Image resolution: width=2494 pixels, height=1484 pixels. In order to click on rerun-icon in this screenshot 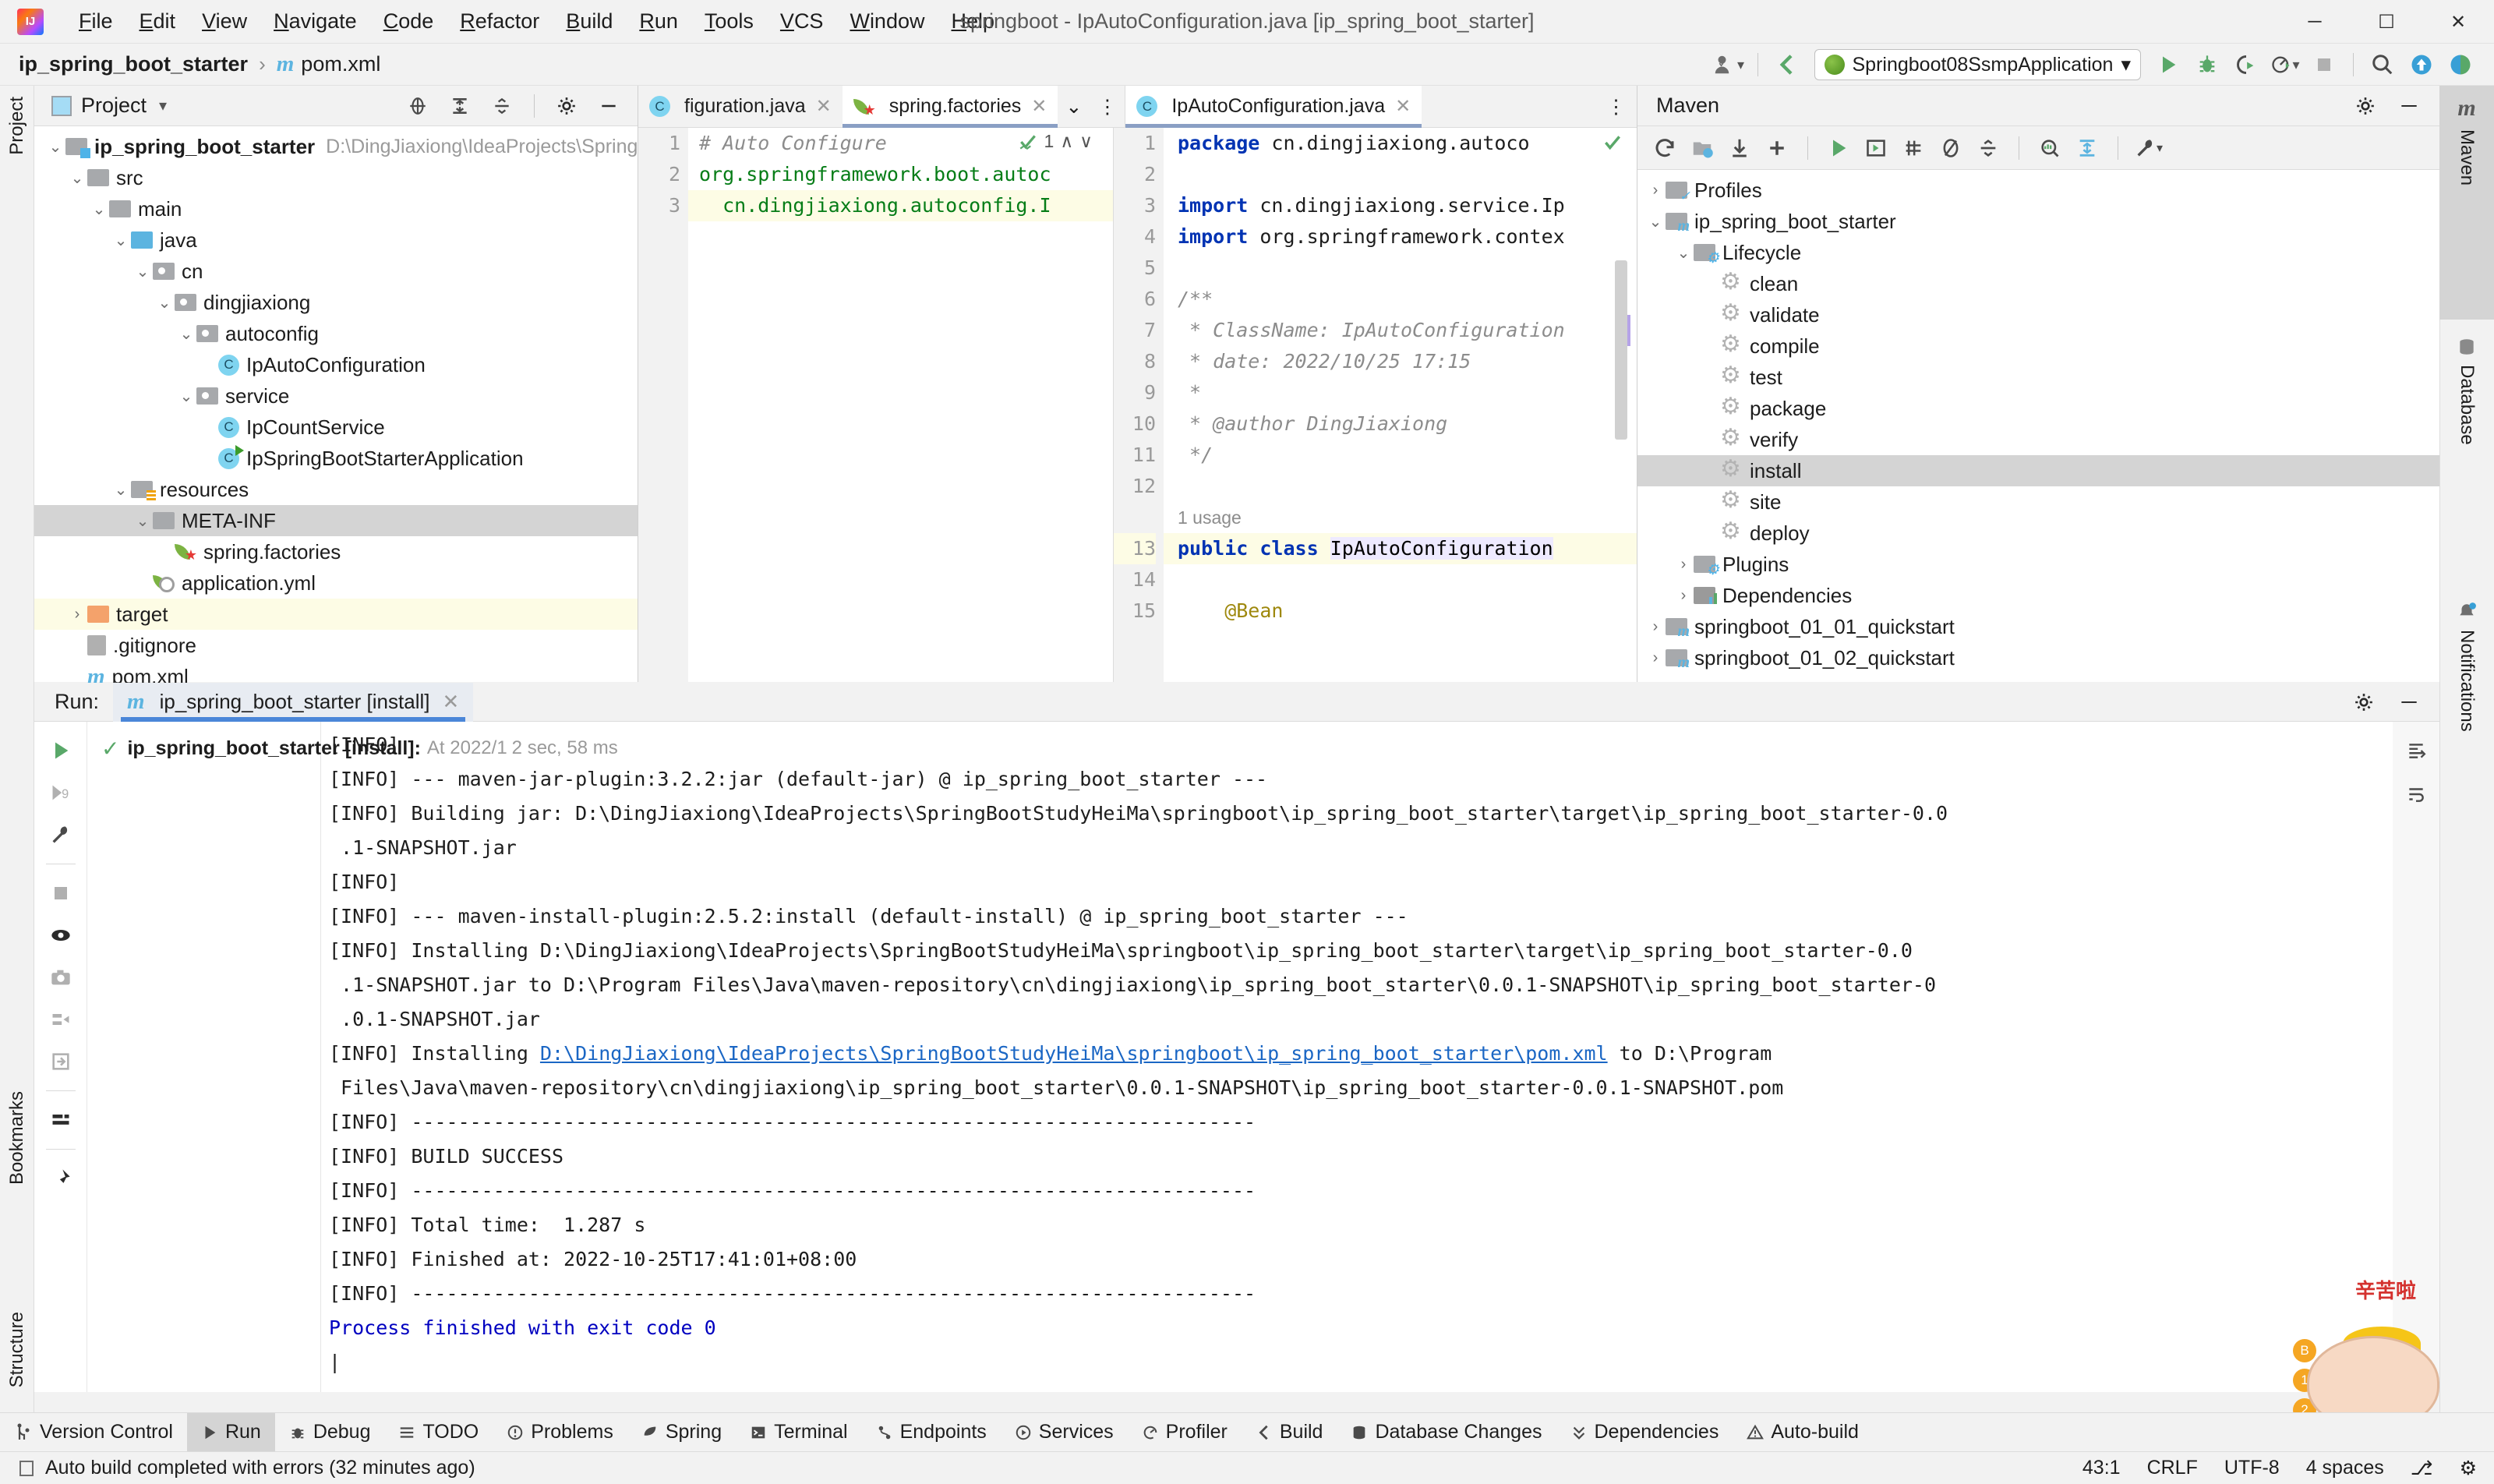, I will do `click(61, 750)`.